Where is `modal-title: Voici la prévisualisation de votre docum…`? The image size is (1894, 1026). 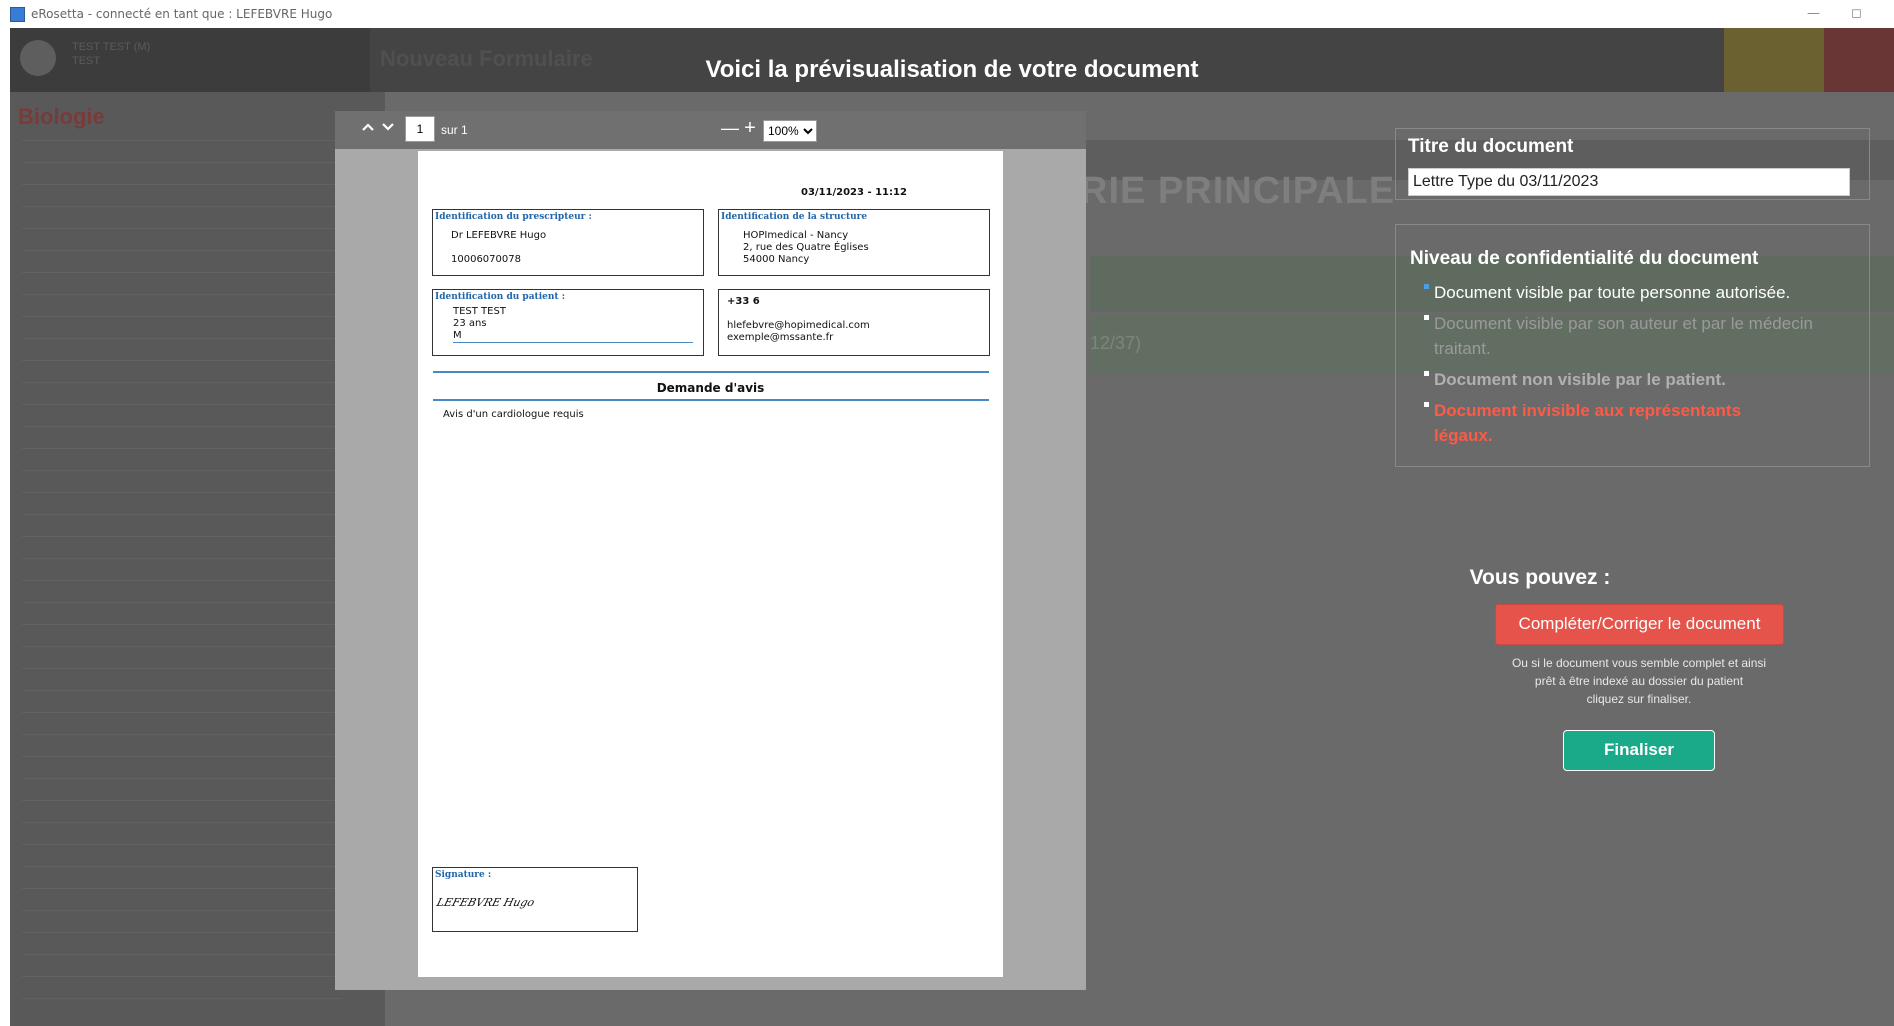
modal-title: Voici la prévisualisation de votre docum… is located at coordinates (952, 69).